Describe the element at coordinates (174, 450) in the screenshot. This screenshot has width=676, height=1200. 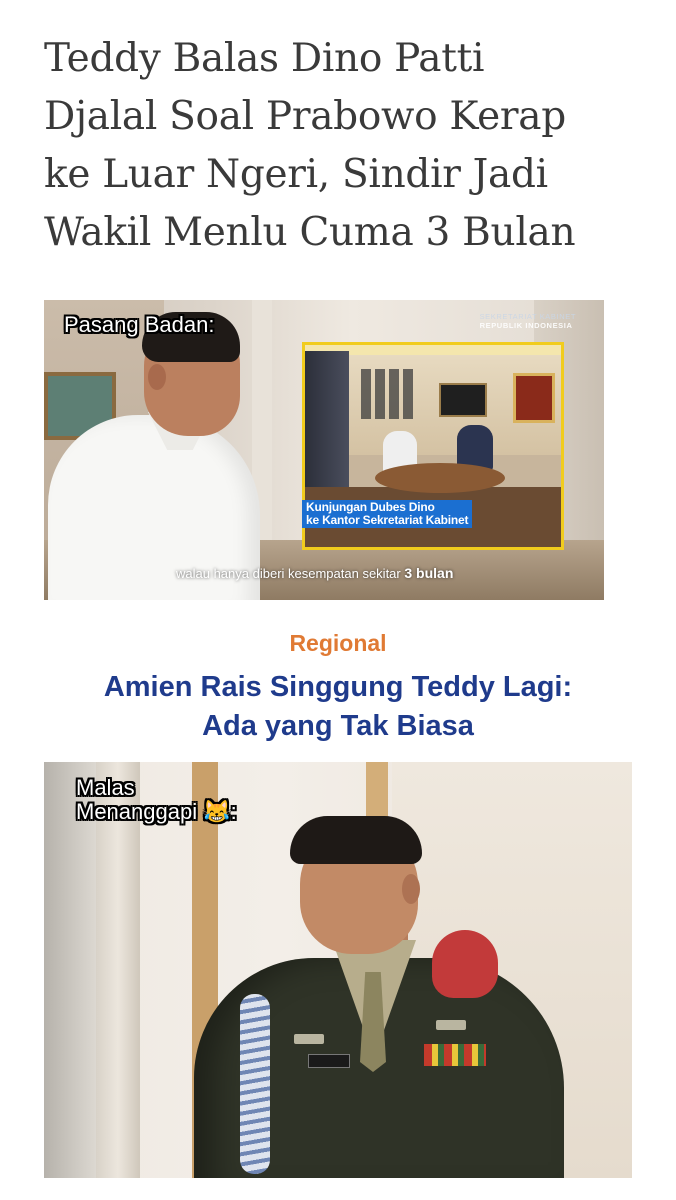
I see `person-white-shirt` at that location.